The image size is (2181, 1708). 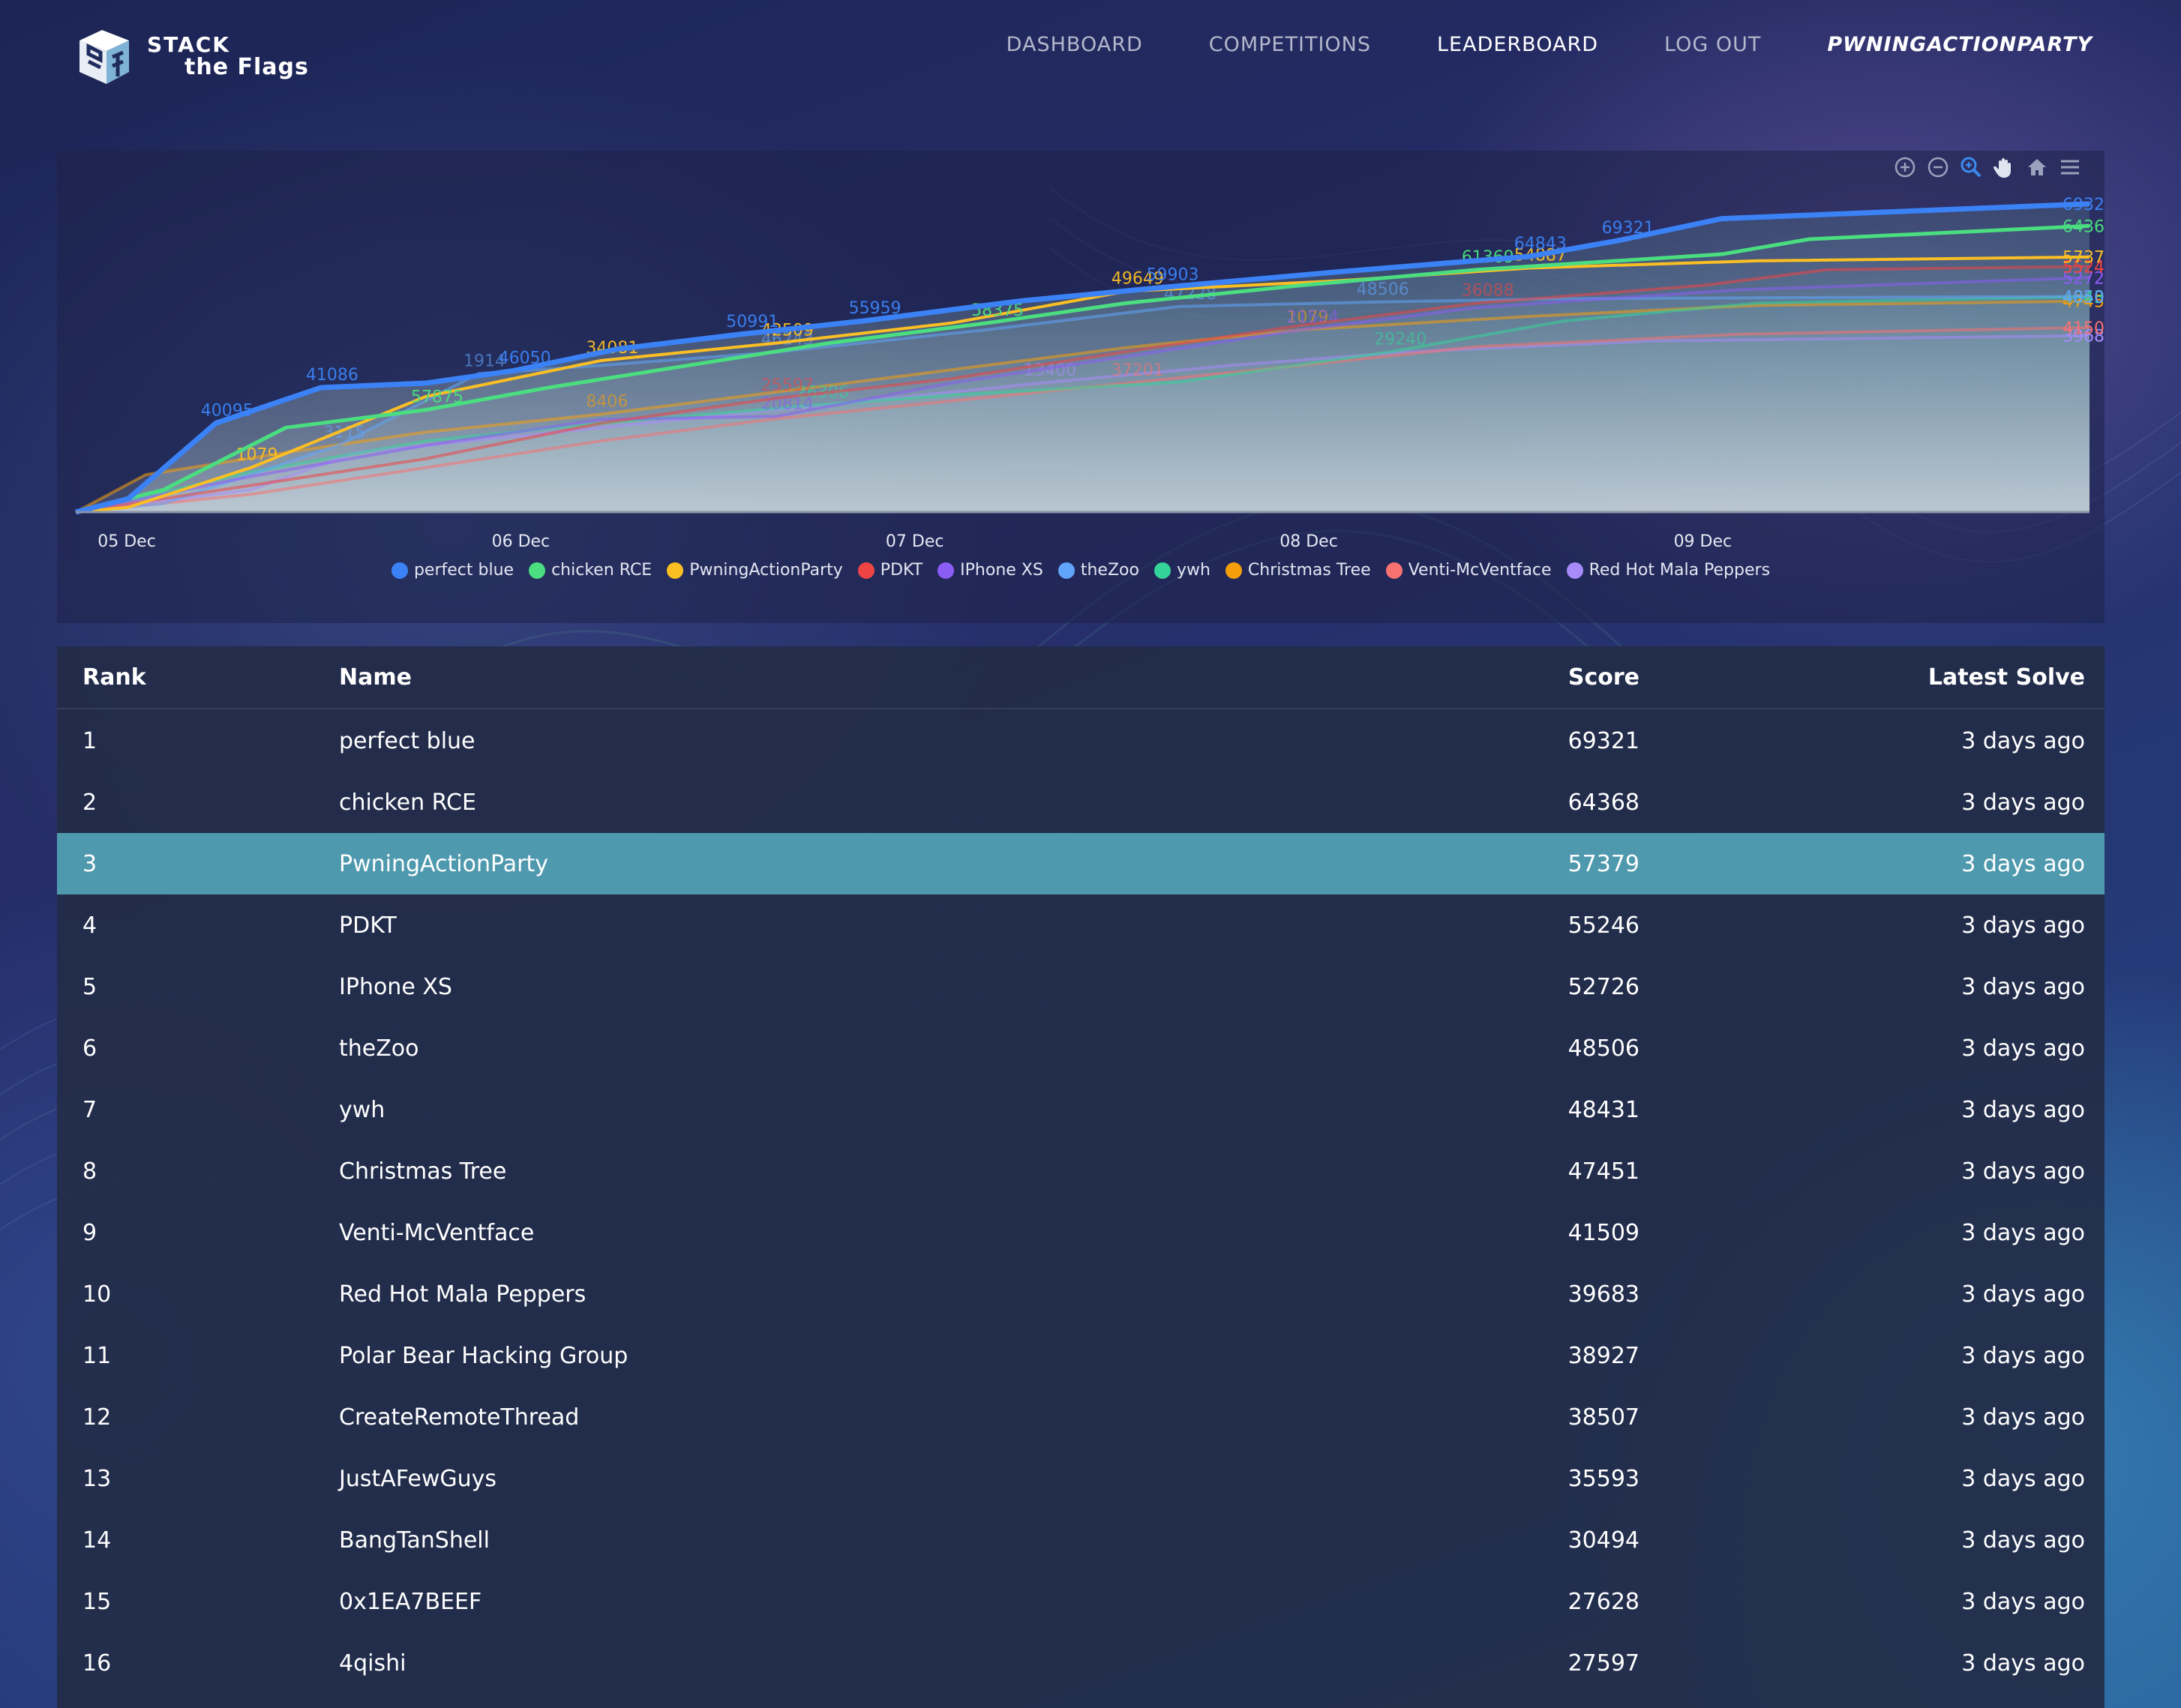 I want to click on nav-user-profile: PWNINGACTIONPARTY, so click(x=1959, y=44).